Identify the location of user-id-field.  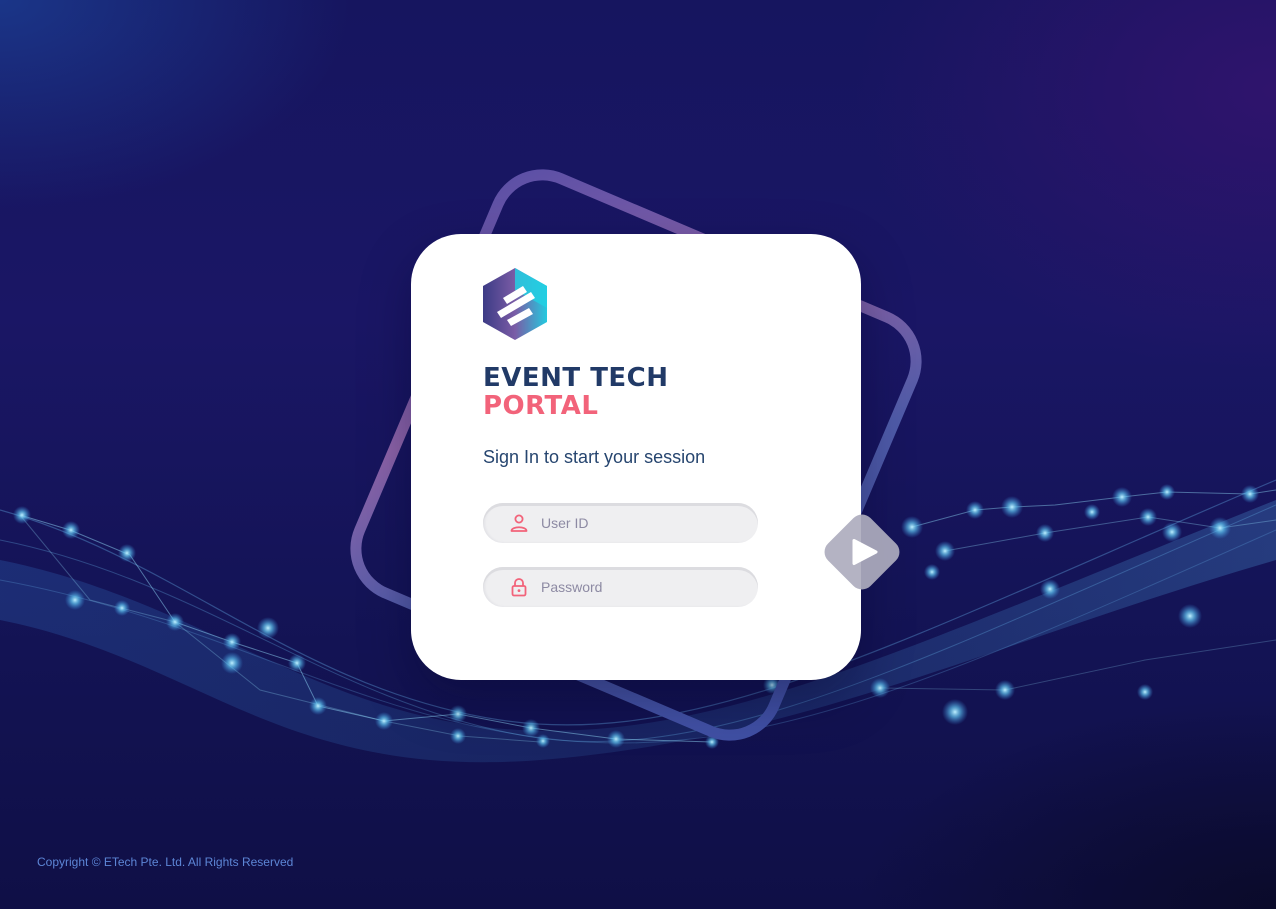
(620, 523).